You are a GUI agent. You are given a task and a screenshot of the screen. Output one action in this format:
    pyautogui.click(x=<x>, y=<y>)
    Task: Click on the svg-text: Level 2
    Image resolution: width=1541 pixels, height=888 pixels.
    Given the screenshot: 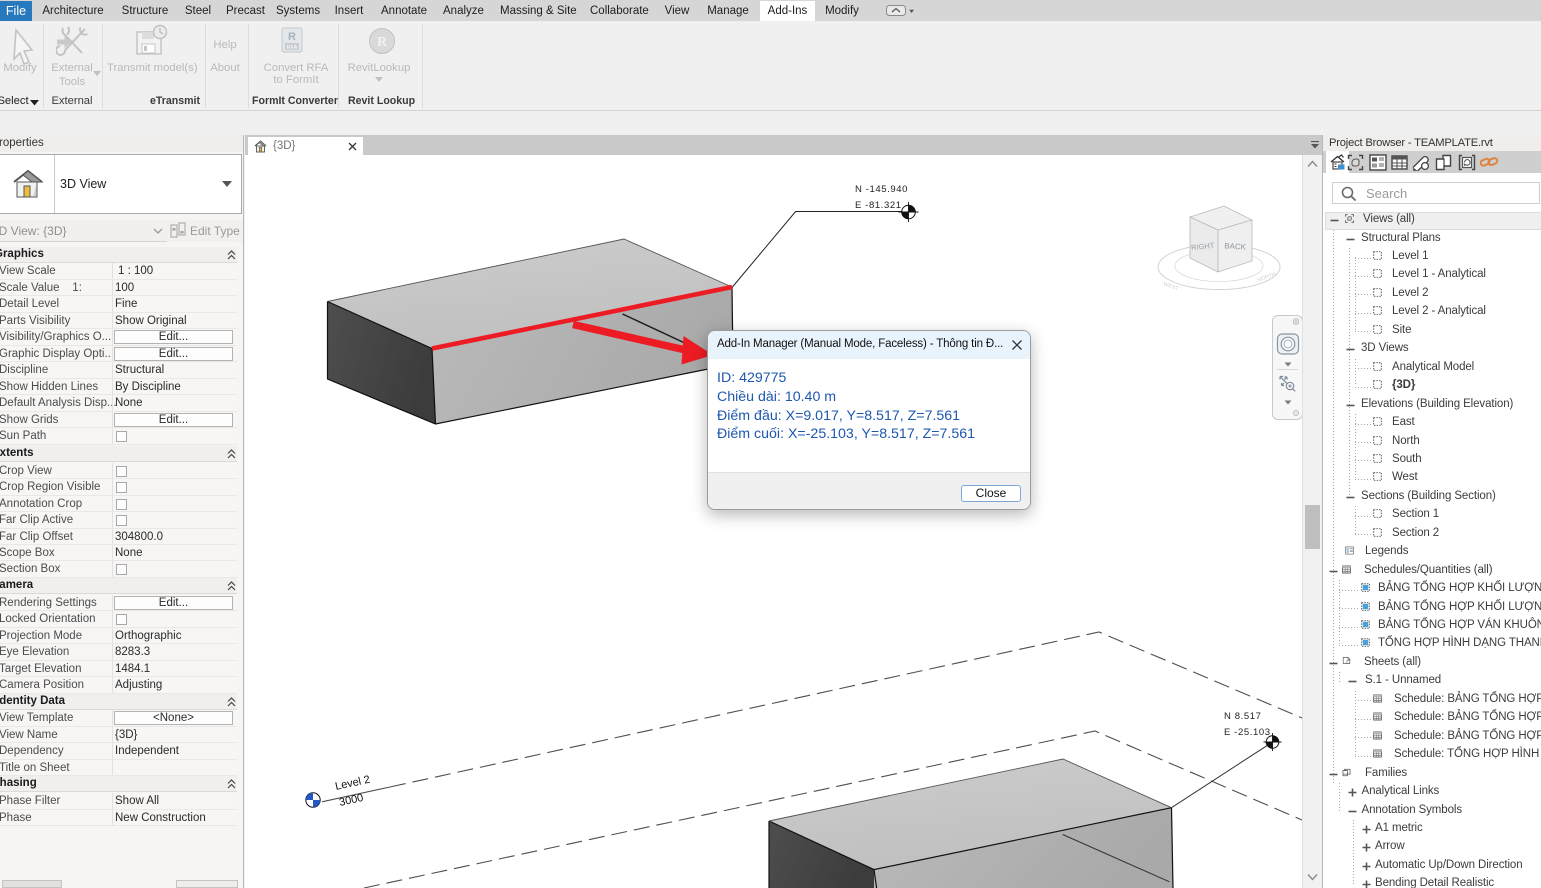 What is the action you would take?
    pyautogui.click(x=352, y=783)
    